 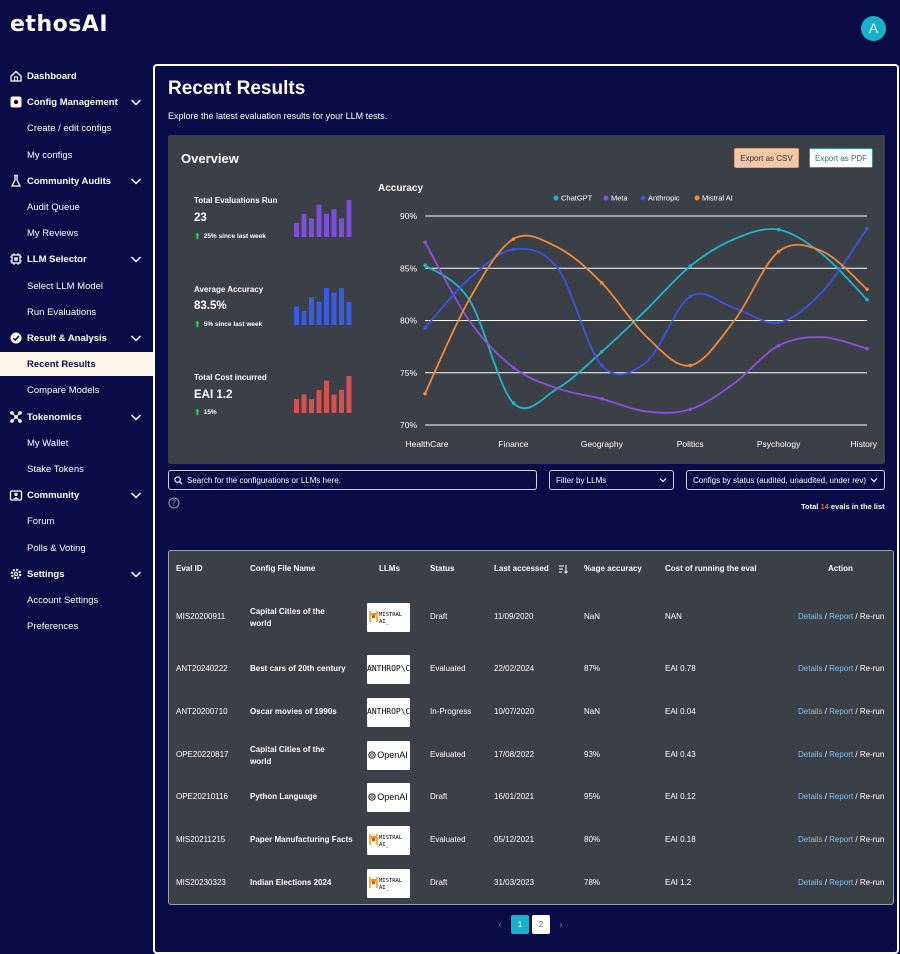 I want to click on sidebar-item-llm-selector: LLM Selector, so click(x=76, y=259).